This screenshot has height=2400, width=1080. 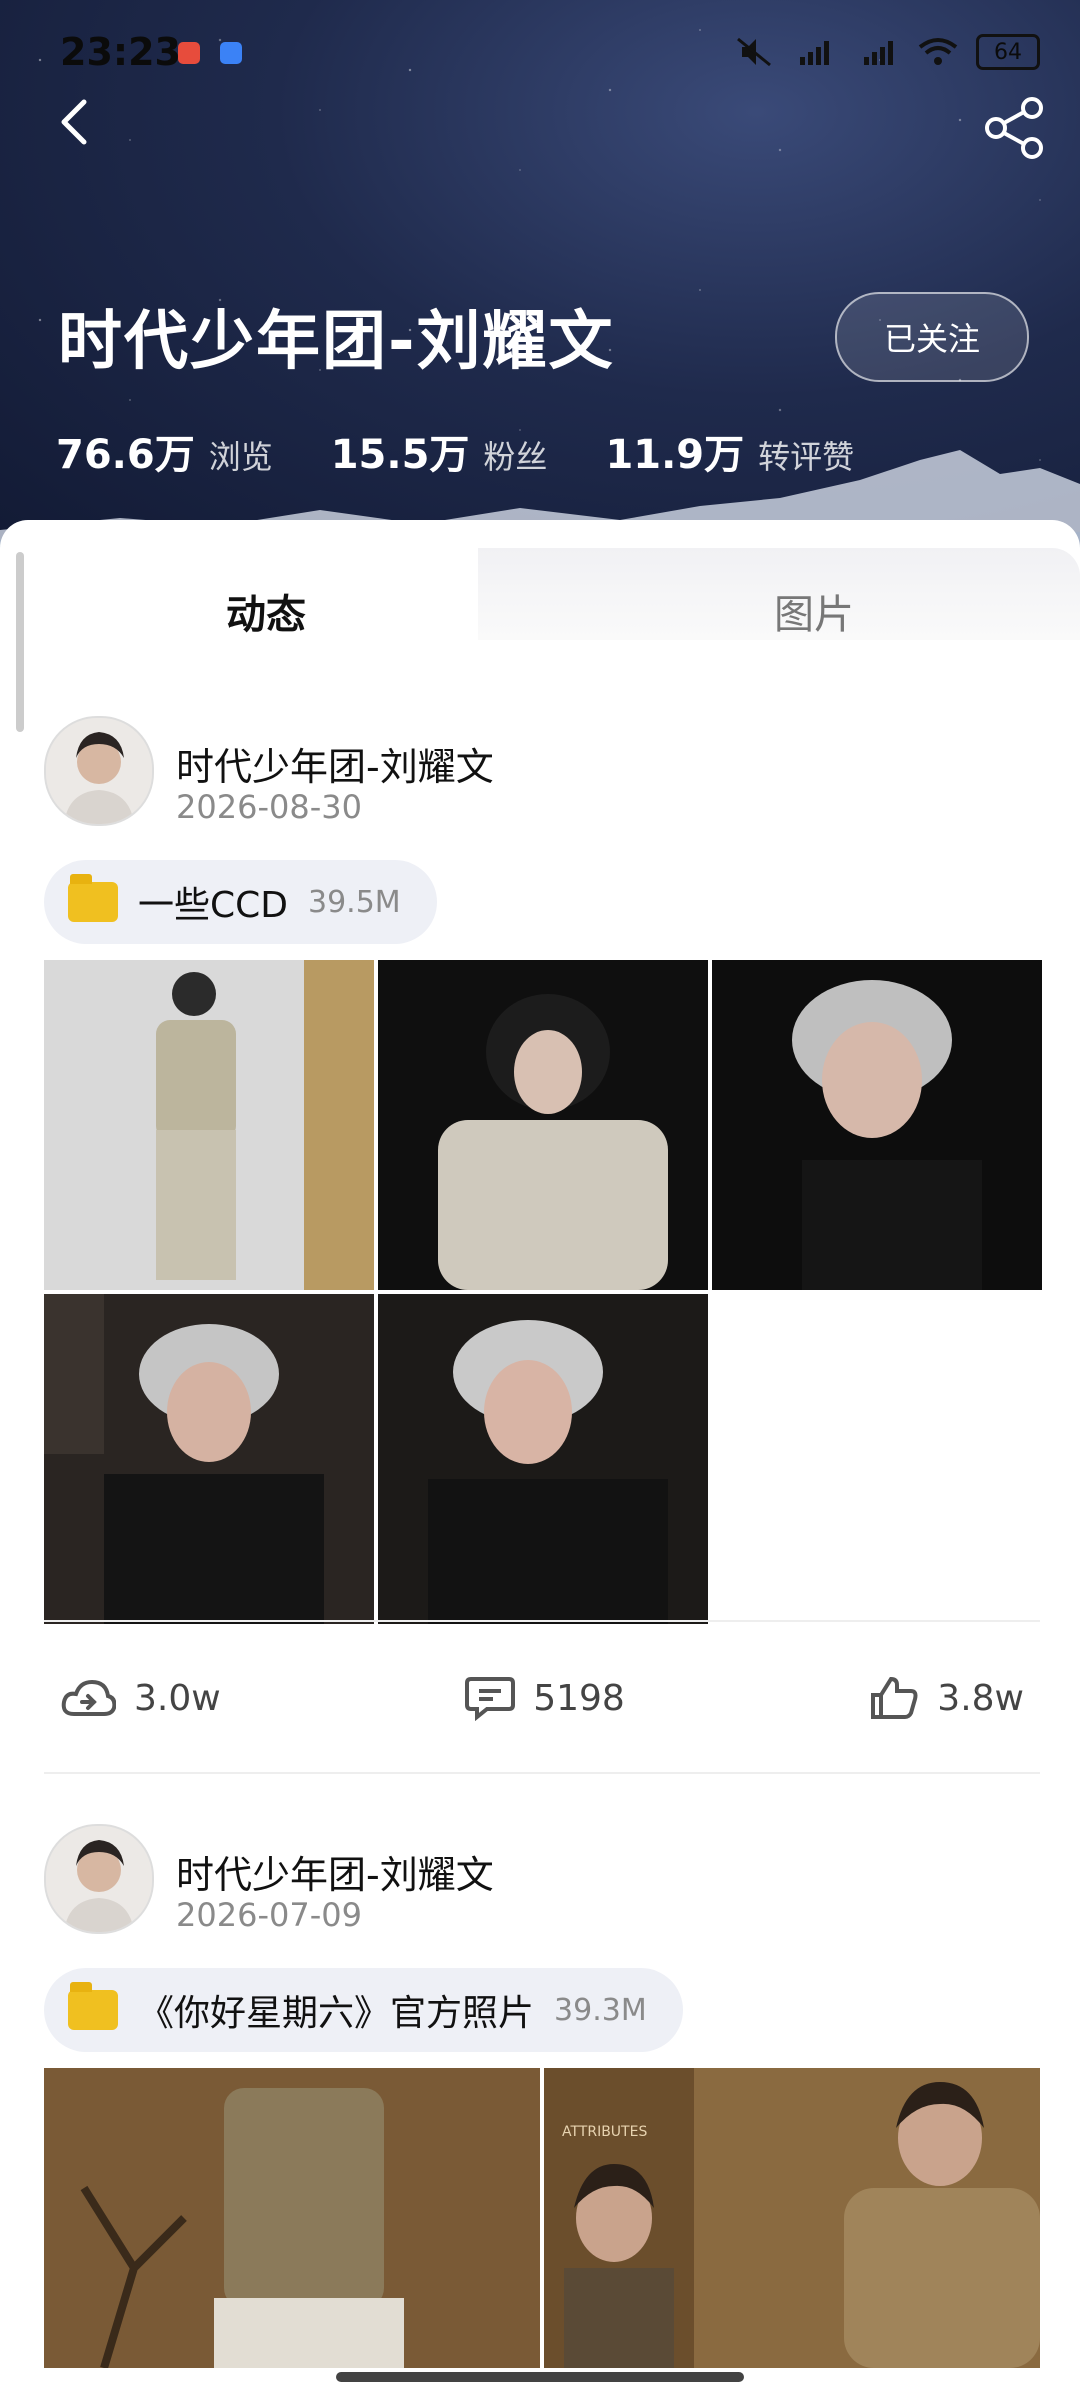 I want to click on repost-action: 3.0w, so click(x=140, y=1698).